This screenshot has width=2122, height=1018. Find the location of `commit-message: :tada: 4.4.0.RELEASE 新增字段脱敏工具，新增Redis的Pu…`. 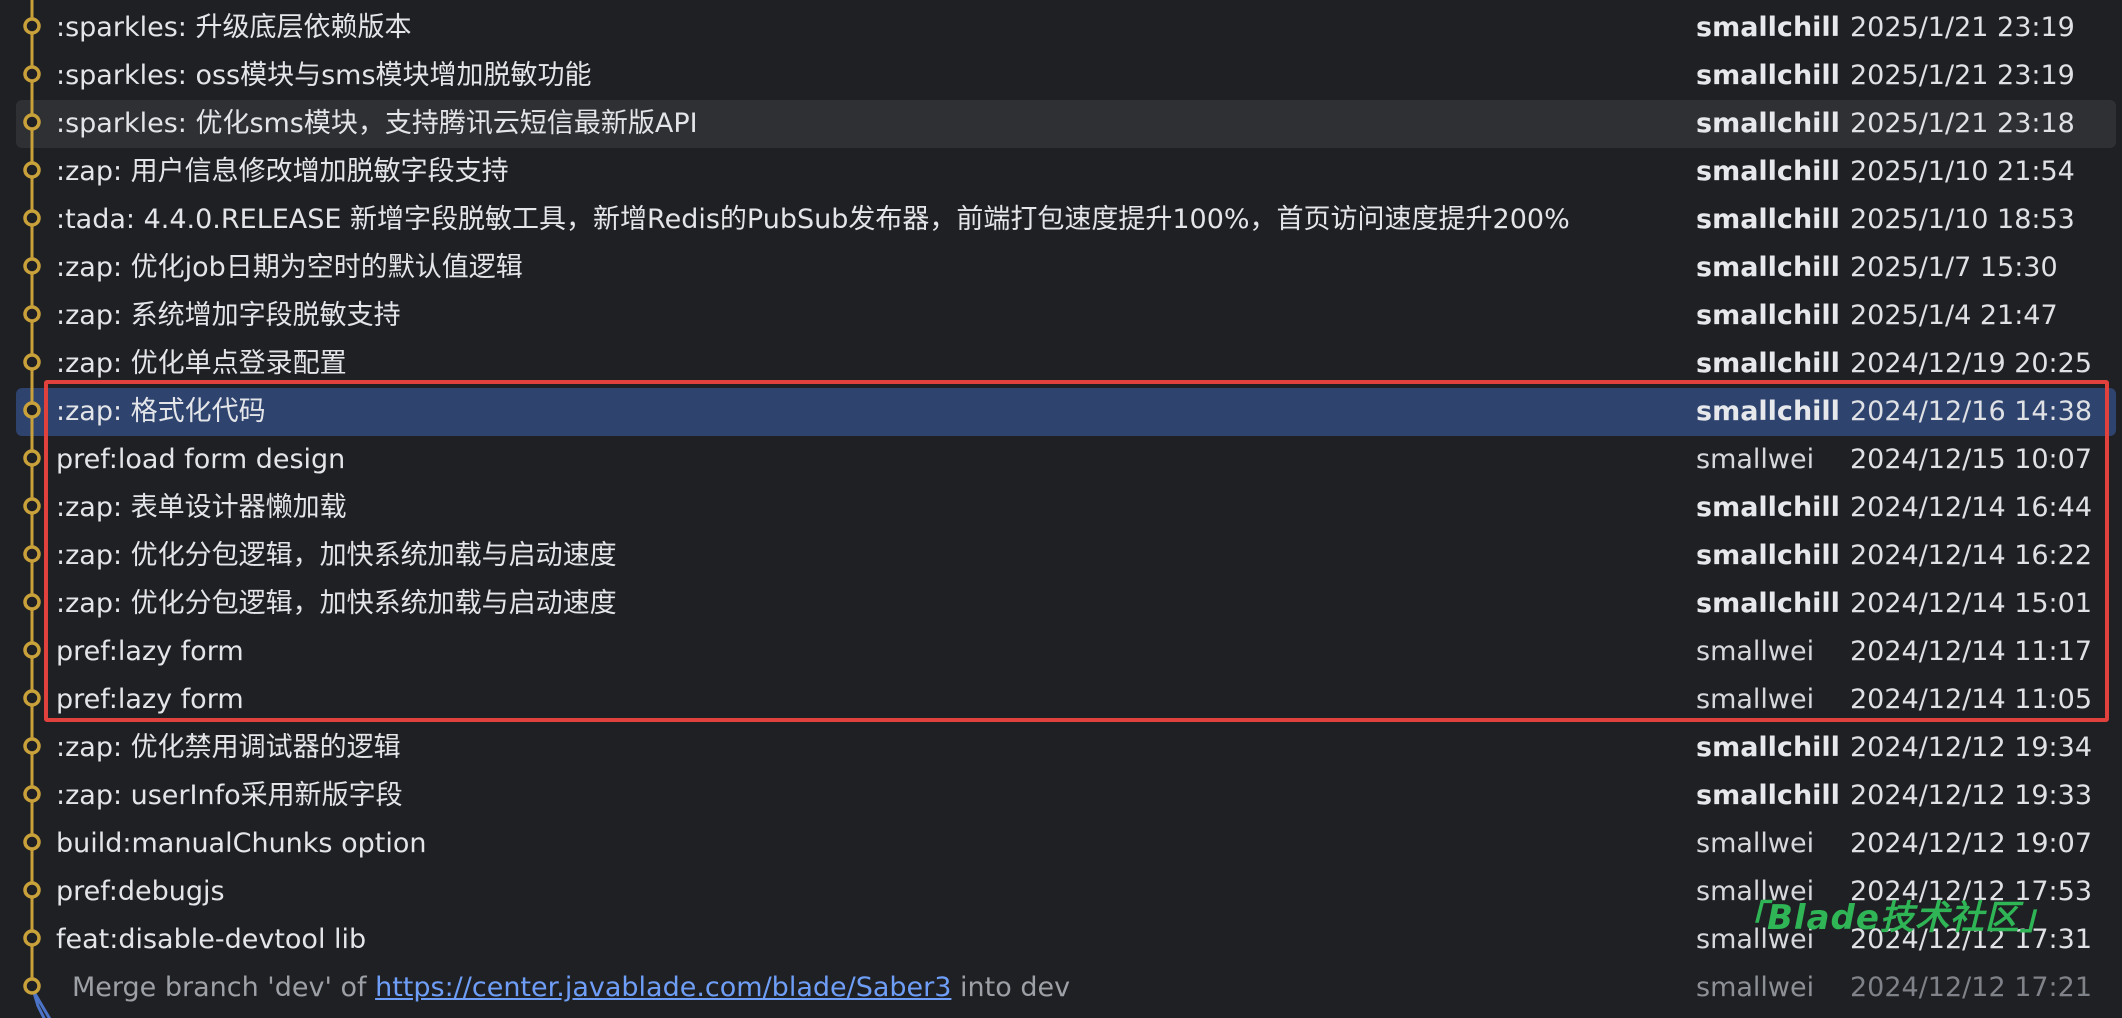

commit-message: :tada: 4.4.0.RELEASE 新增字段脱敏工具，新增Redis的Pu… is located at coordinates (813, 219).